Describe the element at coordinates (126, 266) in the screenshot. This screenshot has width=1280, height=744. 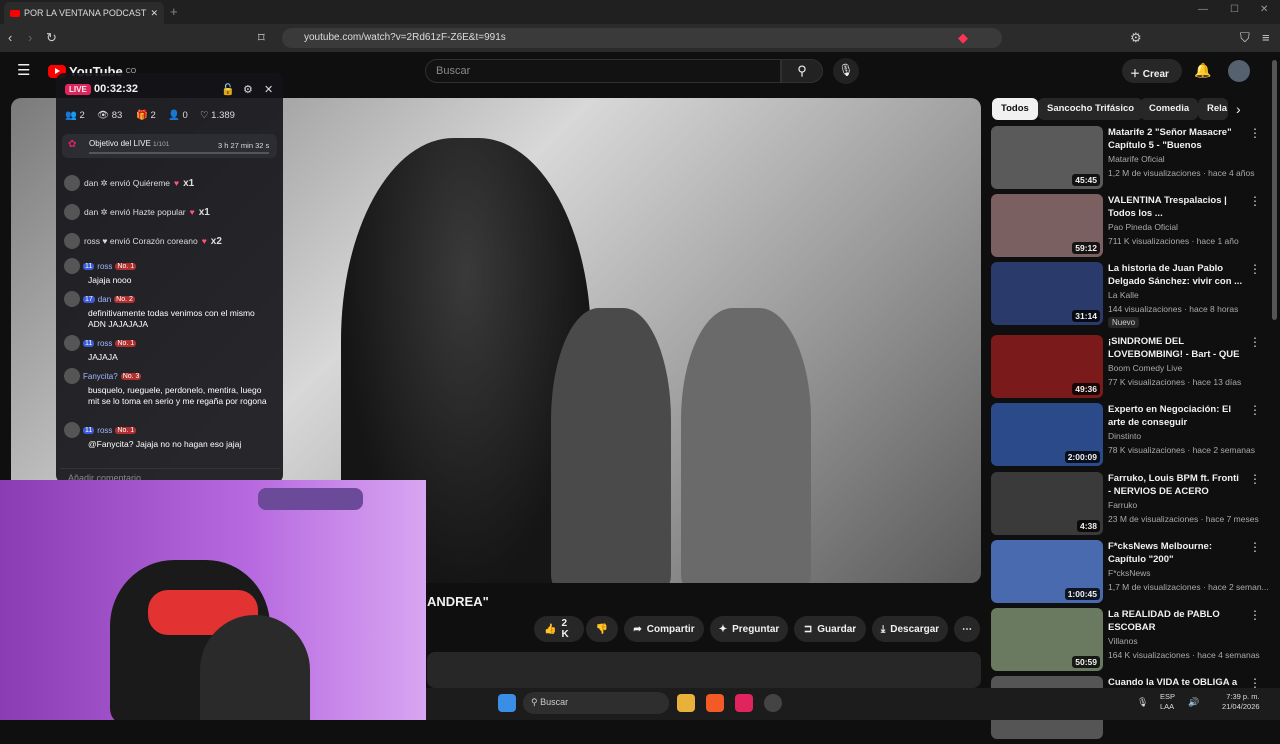
I see `rank-badge: No. 1` at that location.